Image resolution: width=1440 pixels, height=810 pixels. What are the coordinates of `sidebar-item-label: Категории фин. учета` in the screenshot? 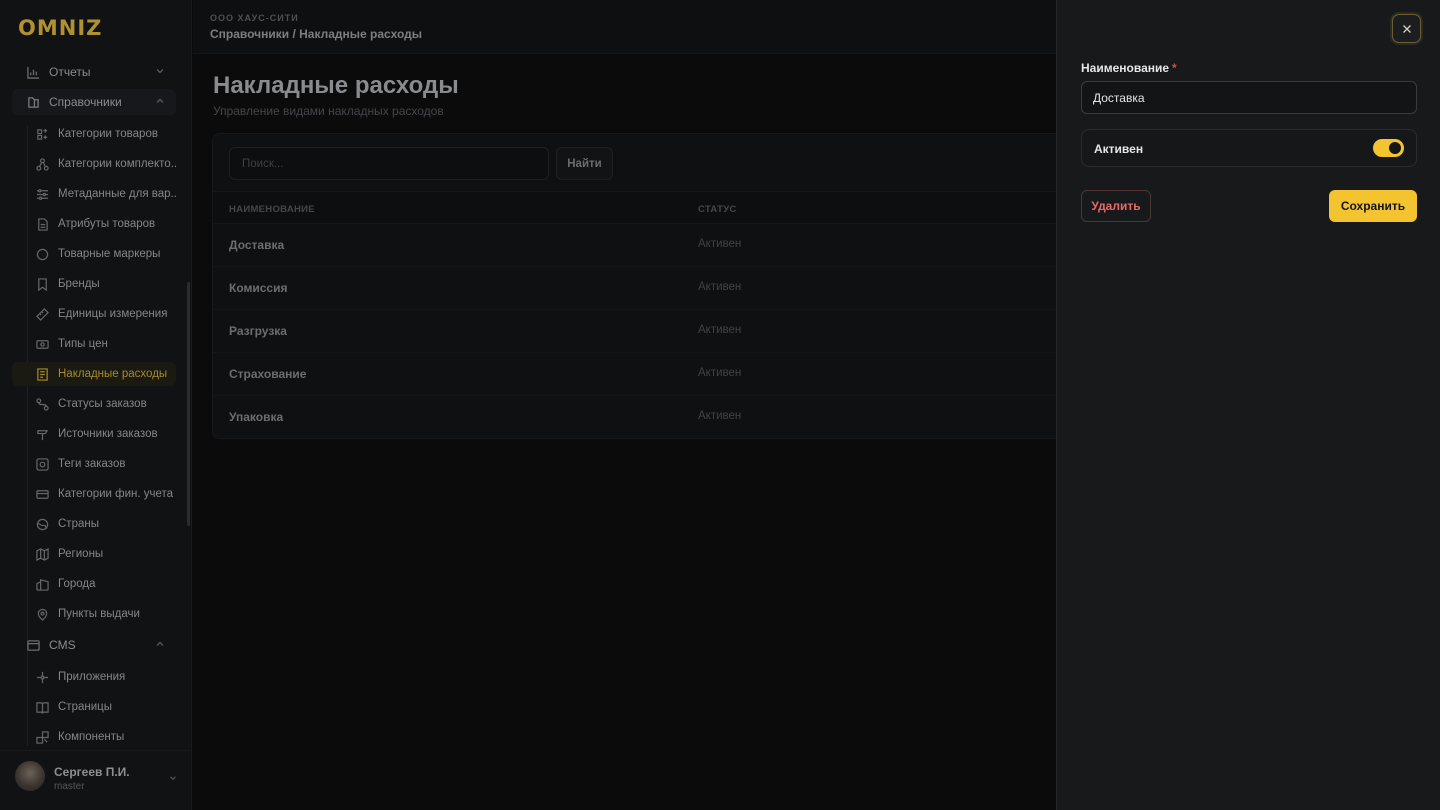 It's located at (116, 494).